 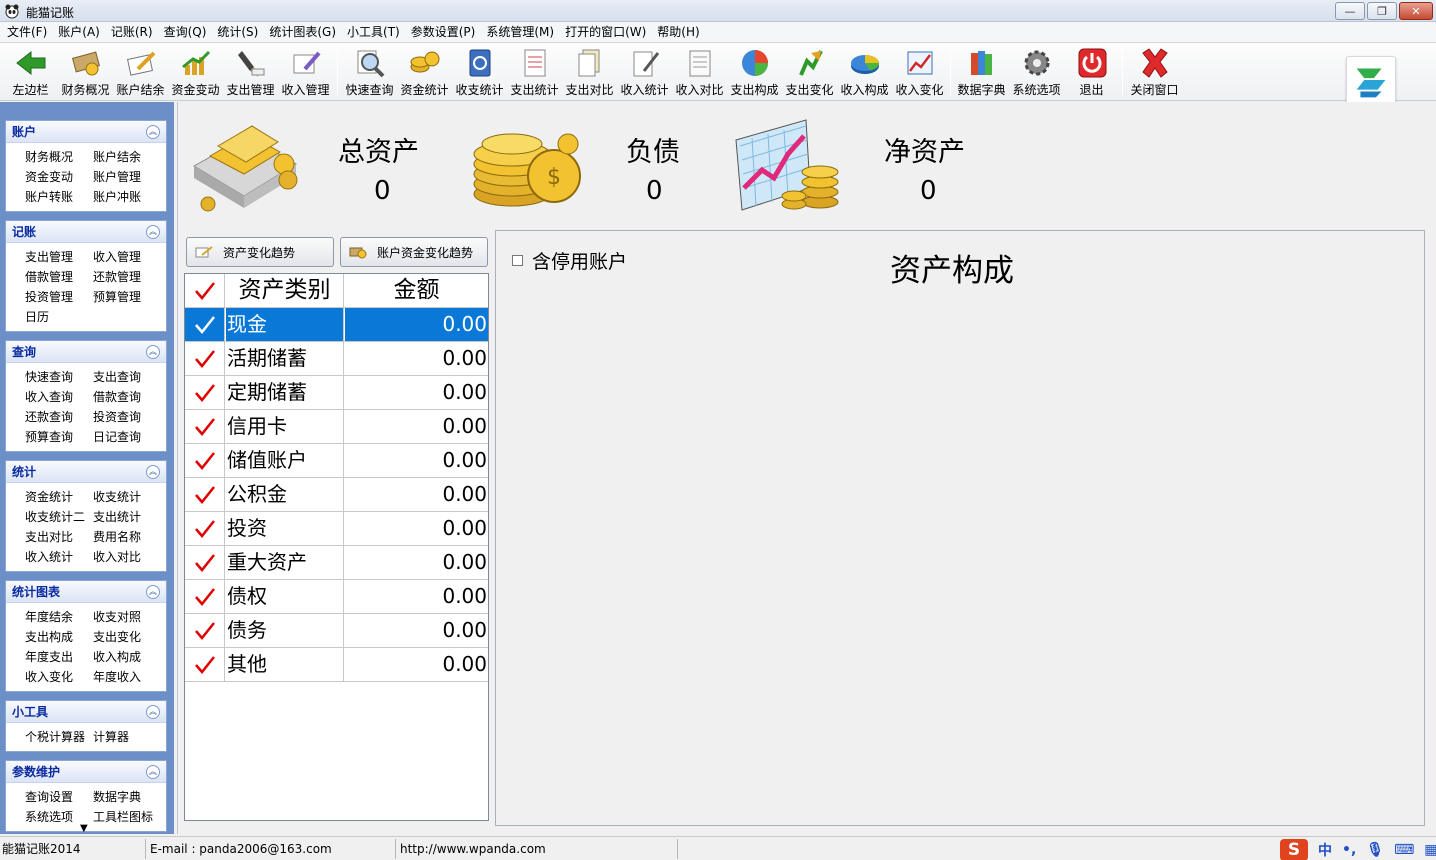 I want to click on sidebar-item: 借款管理, so click(x=59, y=277).